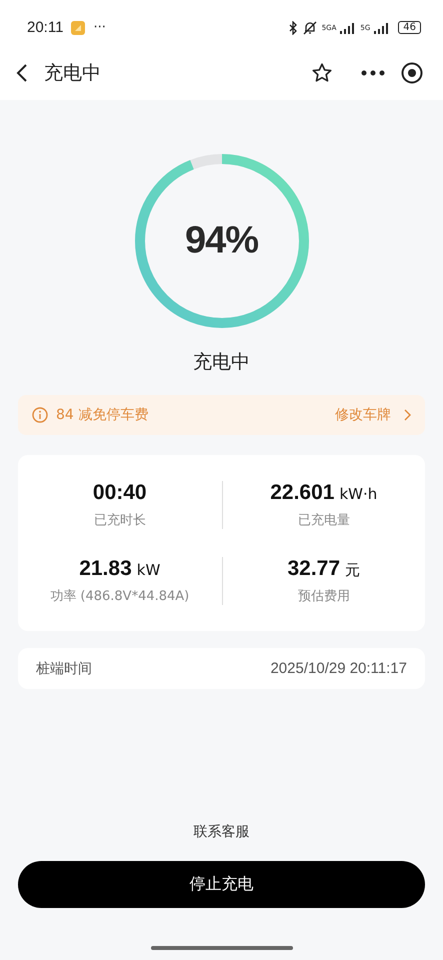 This screenshot has width=443, height=960. I want to click on pile-time-value: 2025/10/29 20:11:17, so click(338, 668).